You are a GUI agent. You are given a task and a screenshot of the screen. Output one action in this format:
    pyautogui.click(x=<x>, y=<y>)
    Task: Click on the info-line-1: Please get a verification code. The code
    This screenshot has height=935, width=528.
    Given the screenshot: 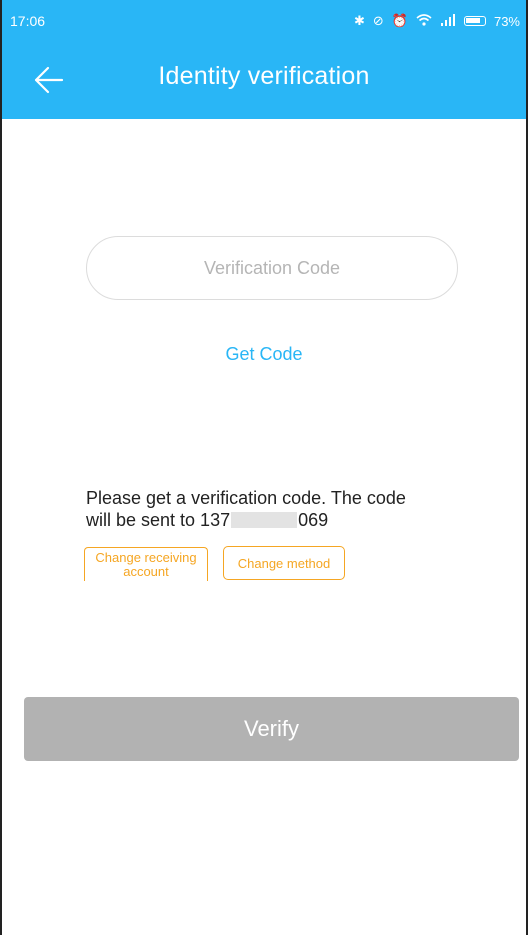 What is the action you would take?
    pyautogui.click(x=246, y=498)
    